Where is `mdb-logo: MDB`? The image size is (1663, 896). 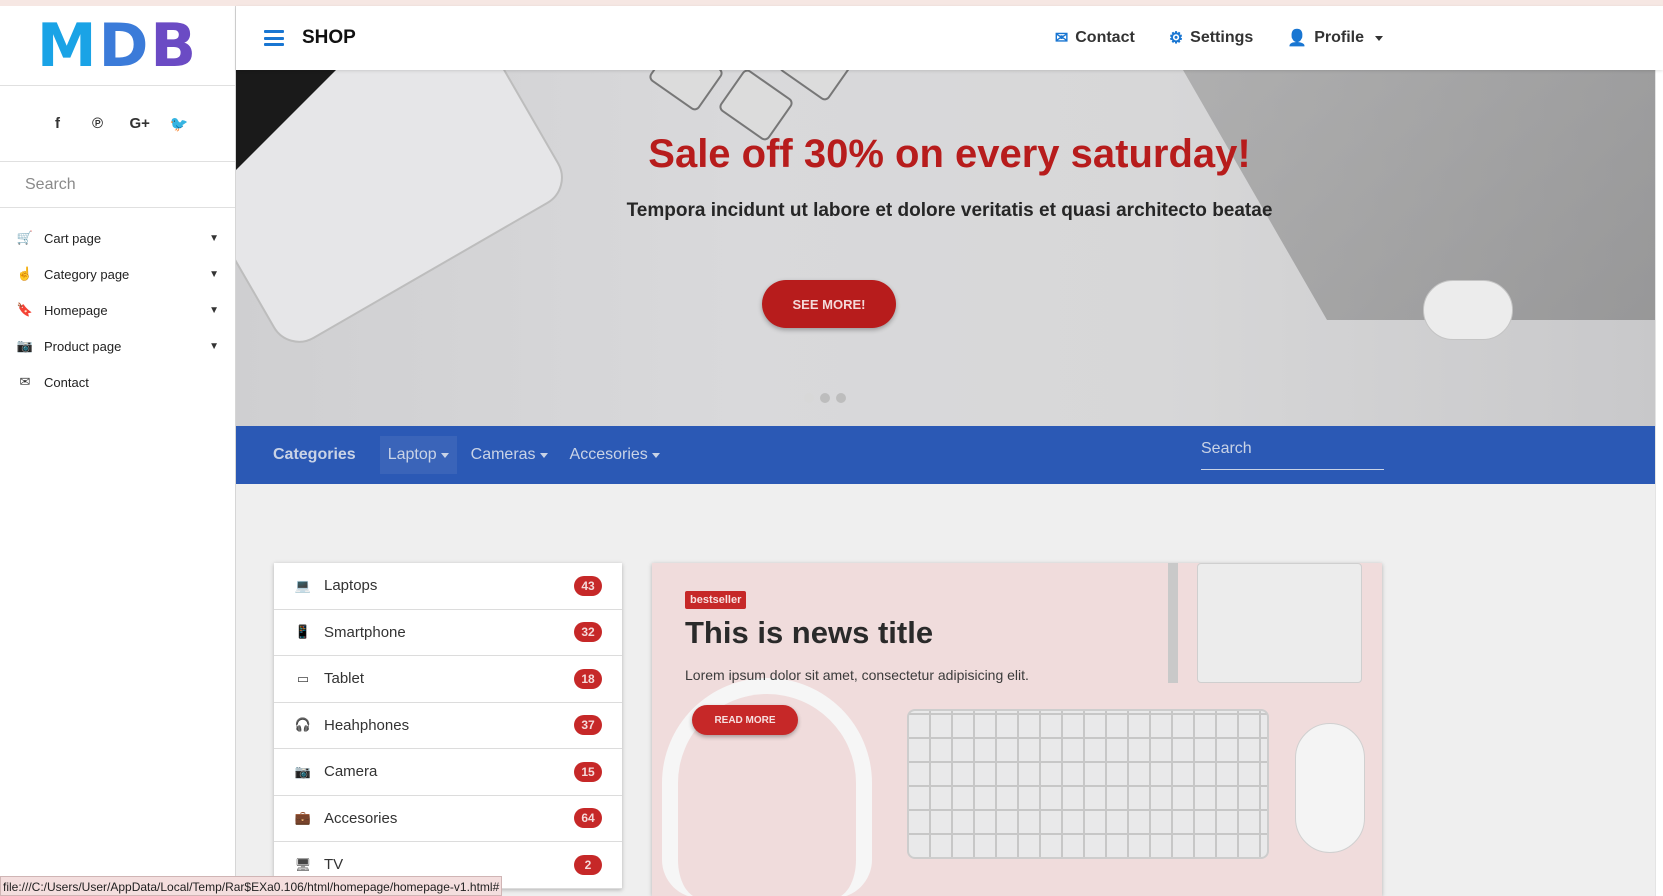 mdb-logo: MDB is located at coordinates (117, 46).